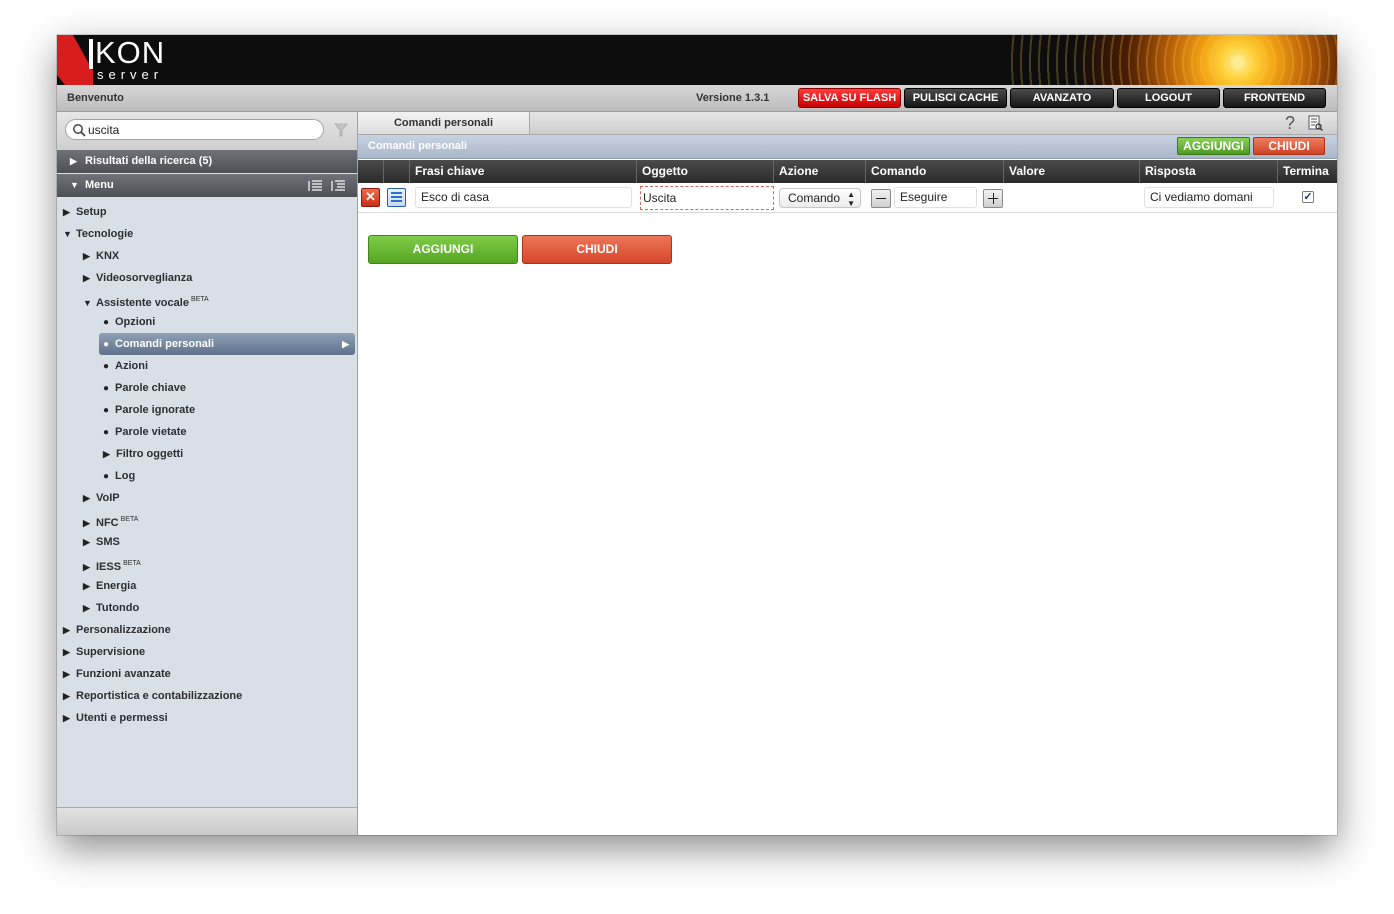  I want to click on tree-item-supervisione: ▶ Supervisione, so click(104, 652).